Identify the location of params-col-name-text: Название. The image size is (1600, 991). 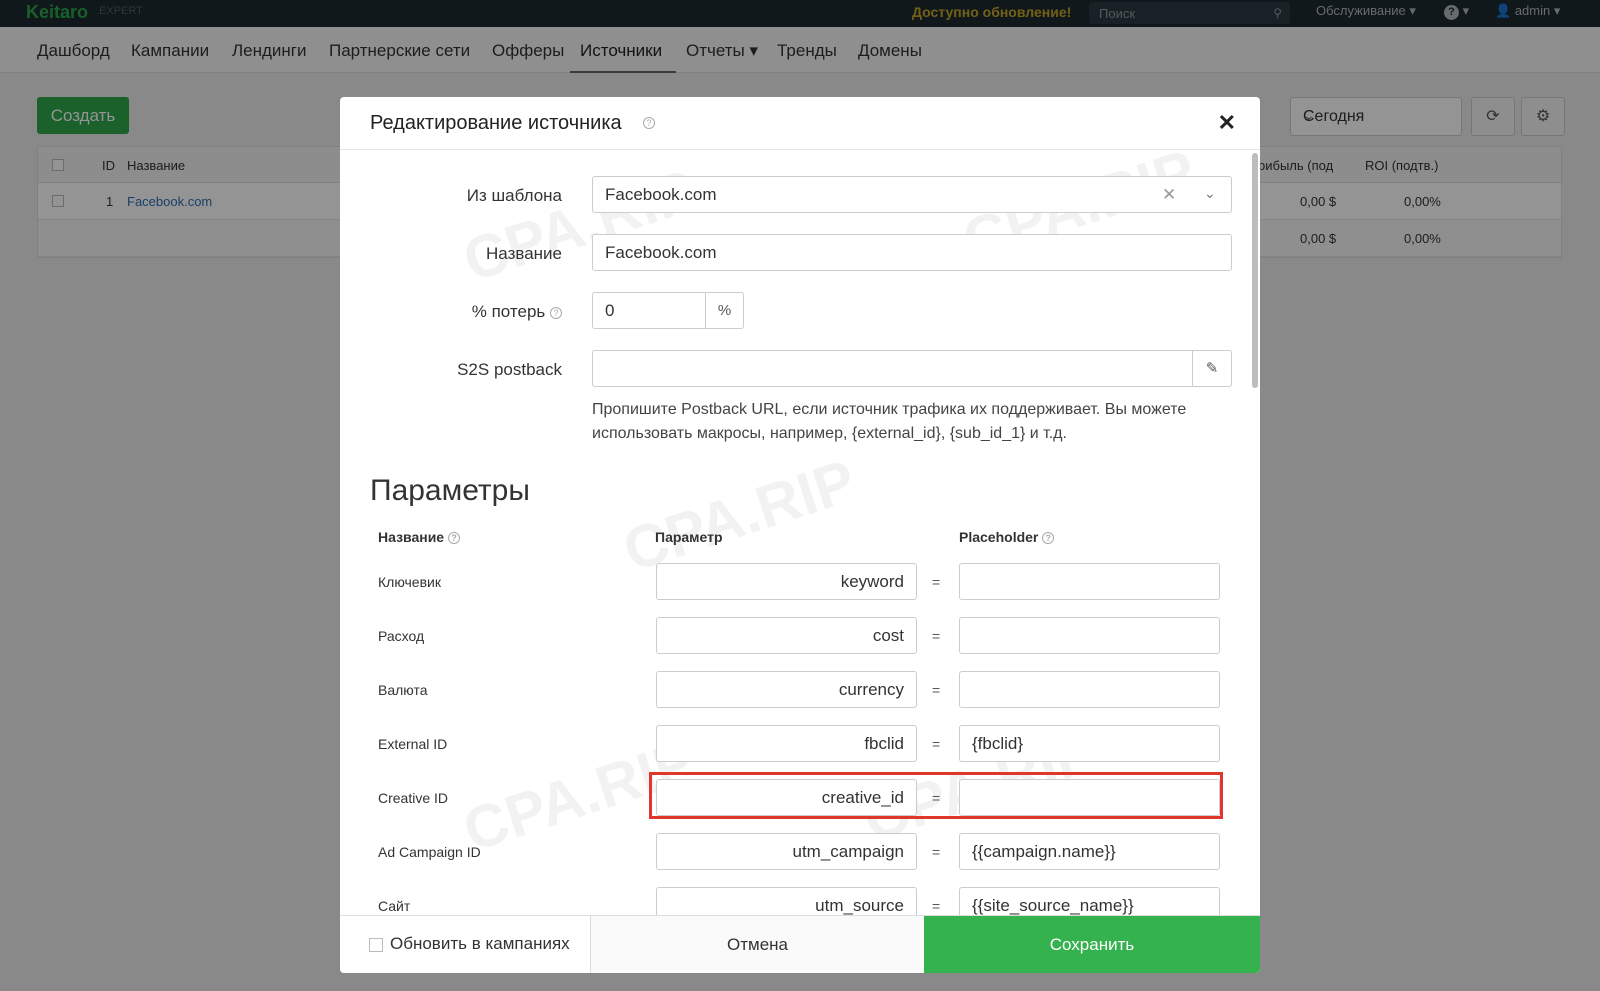
(411, 537).